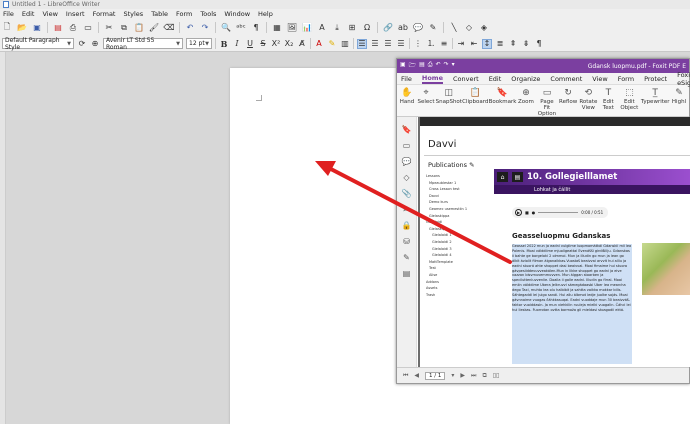 The image size is (690, 424). What do you see at coordinates (143, 44) in the screenshot?
I see `font-name-select: Avenir LT Std 55 Roman ▼` at bounding box center [143, 44].